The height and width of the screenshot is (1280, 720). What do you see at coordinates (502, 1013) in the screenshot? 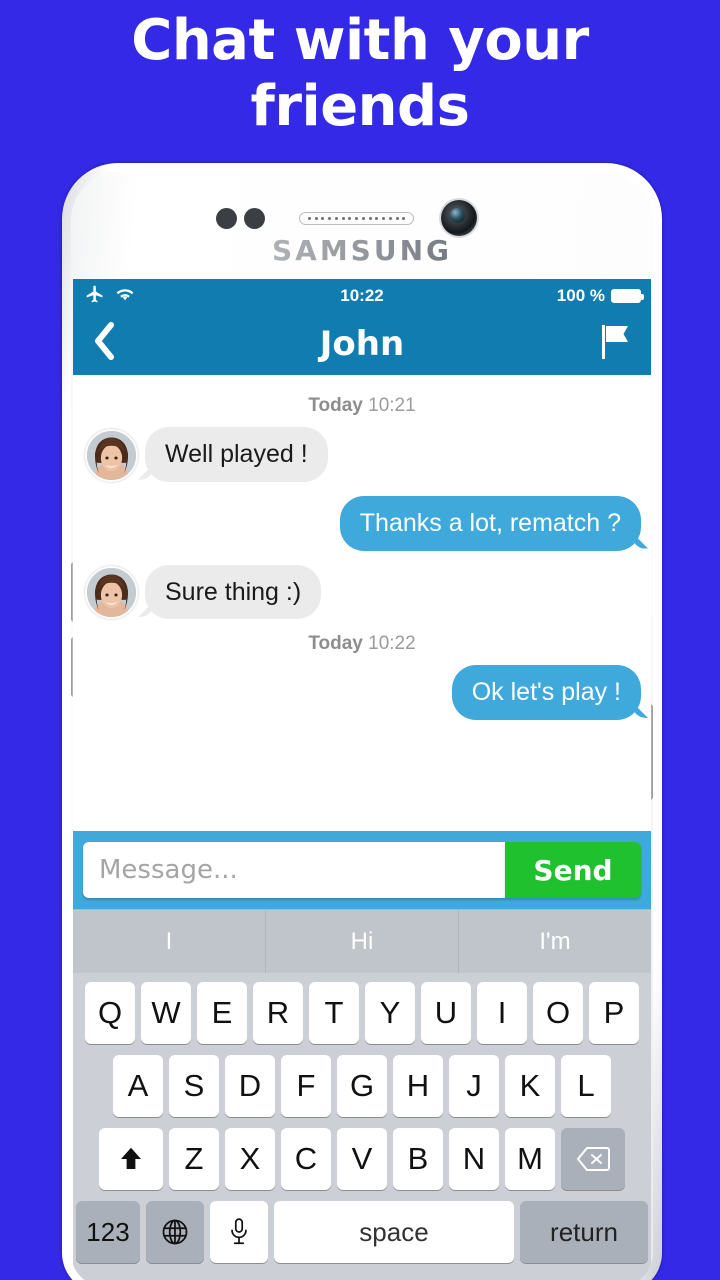
I see `key-i: I` at bounding box center [502, 1013].